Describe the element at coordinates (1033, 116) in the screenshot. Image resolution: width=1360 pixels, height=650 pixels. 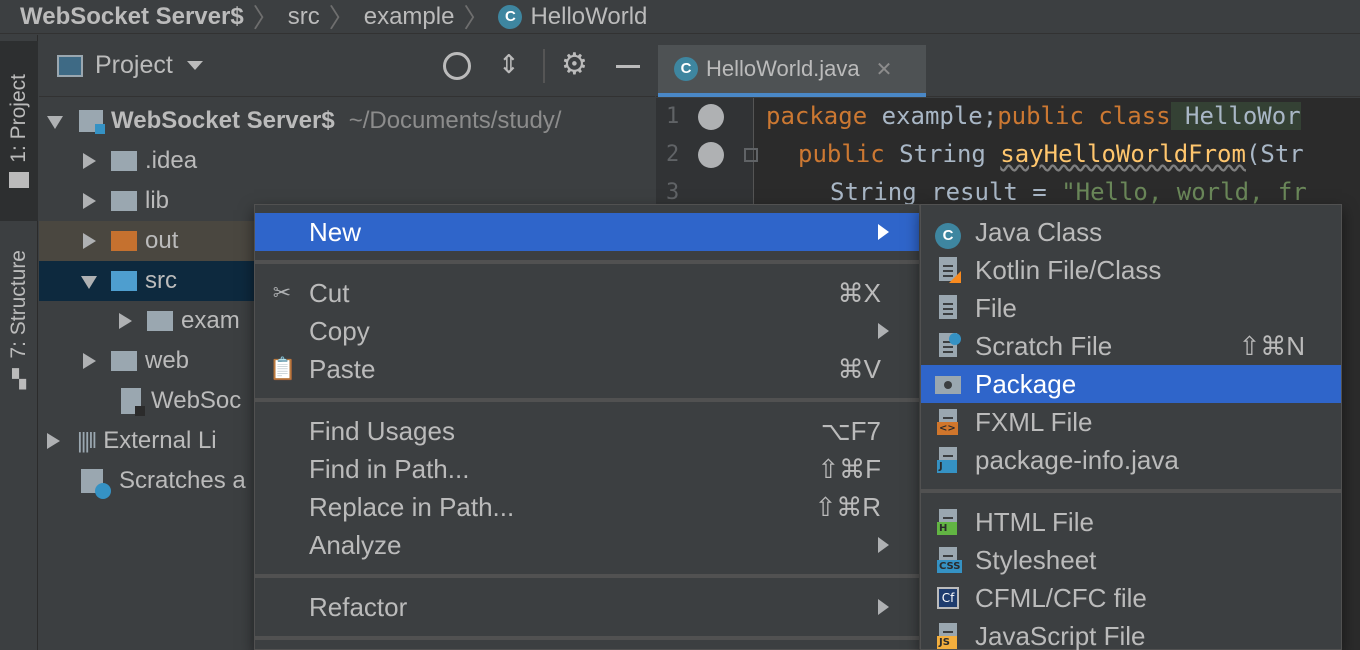
I see `code-line-1: package example;public class HelloWor` at that location.